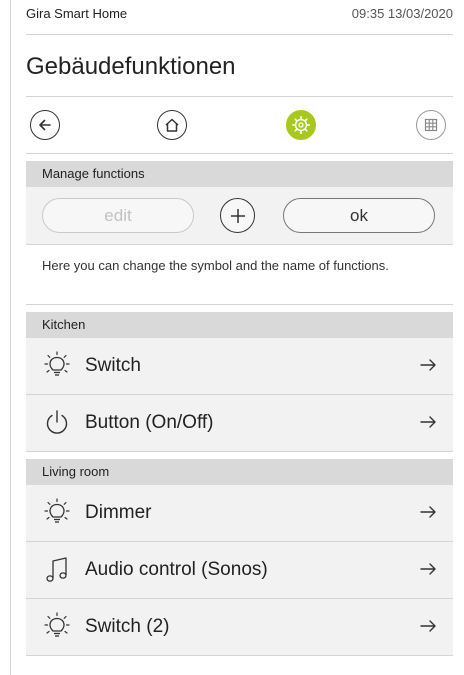 This screenshot has height=675, width=464. I want to click on function-label: Button (On/Off), so click(149, 422).